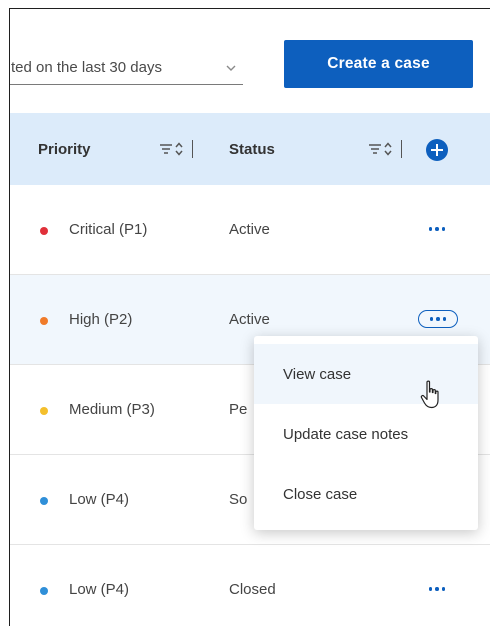  I want to click on status-cell: Closed, so click(252, 589).